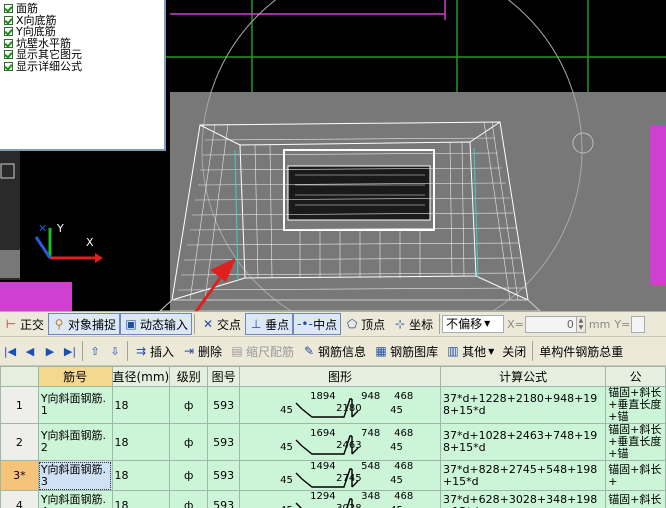 The width and height of the screenshot is (666, 508). What do you see at coordinates (60, 228) in the screenshot?
I see `axis-y-label: Y` at bounding box center [60, 228].